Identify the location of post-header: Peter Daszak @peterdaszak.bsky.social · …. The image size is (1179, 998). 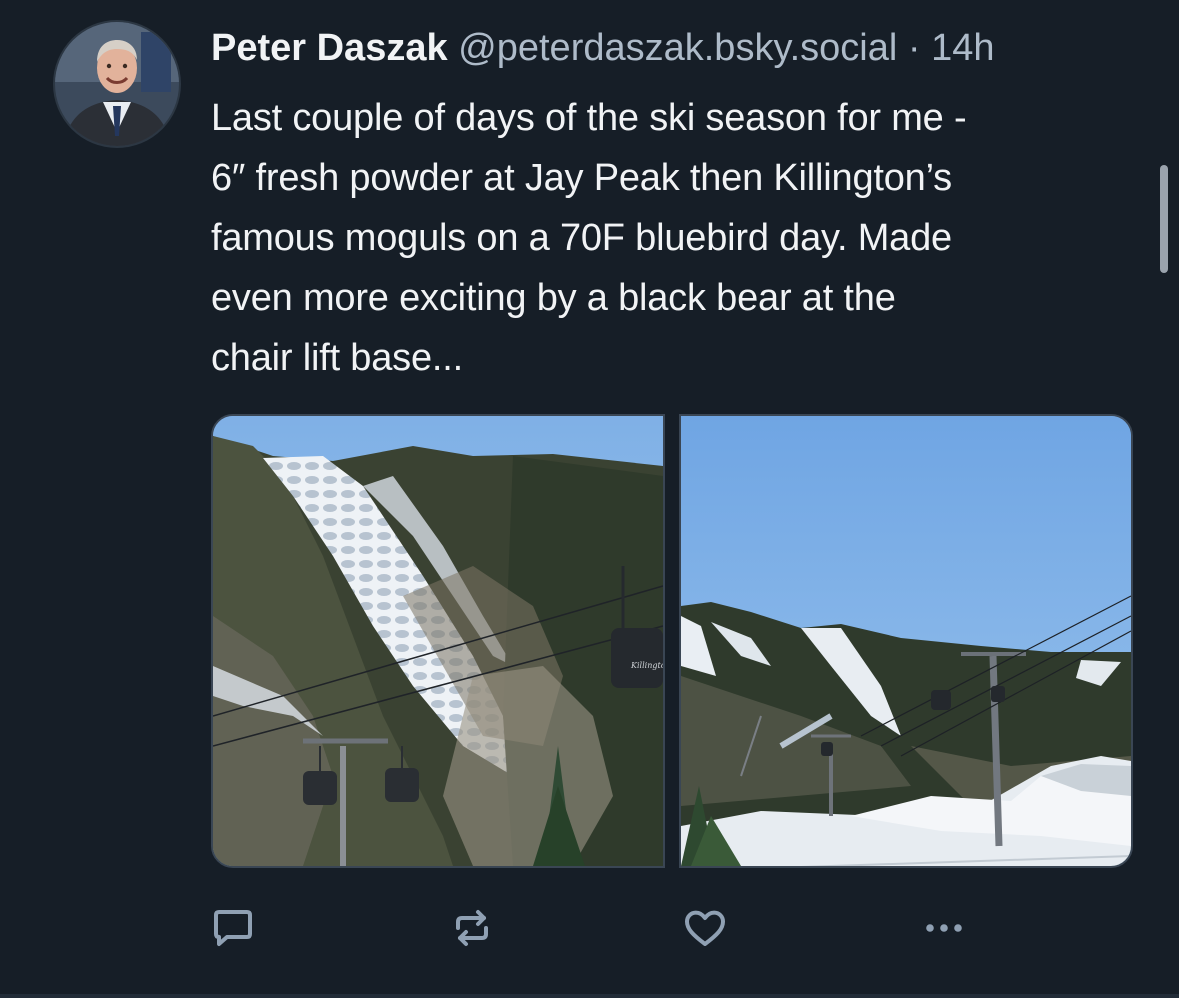
(681, 48).